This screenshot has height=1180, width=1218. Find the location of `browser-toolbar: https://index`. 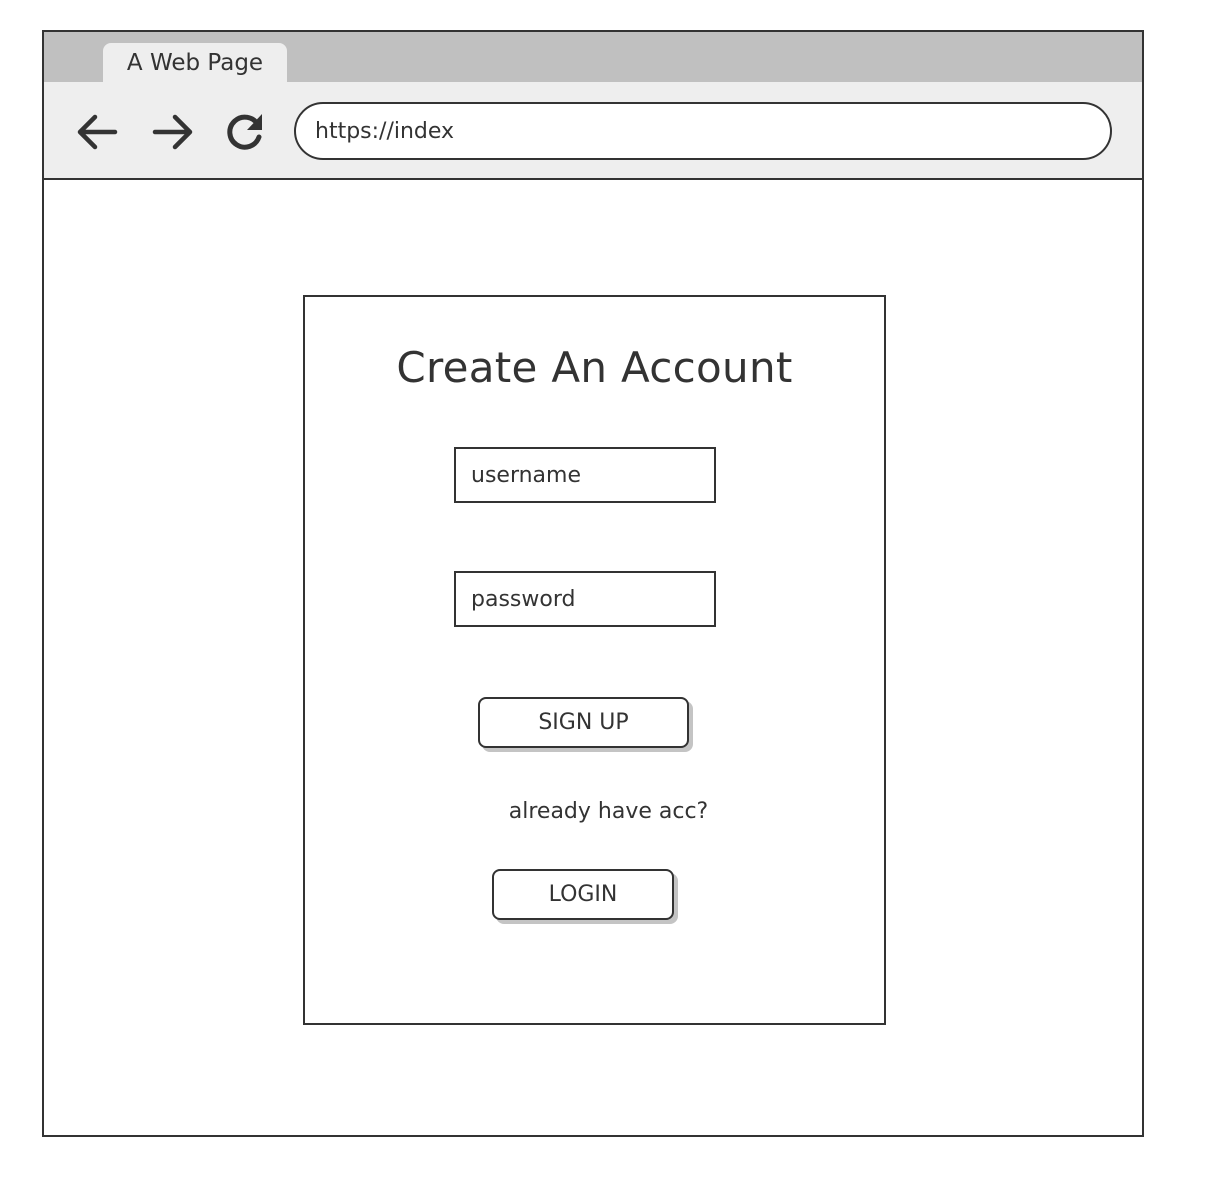

browser-toolbar: https://index is located at coordinates (593, 131).